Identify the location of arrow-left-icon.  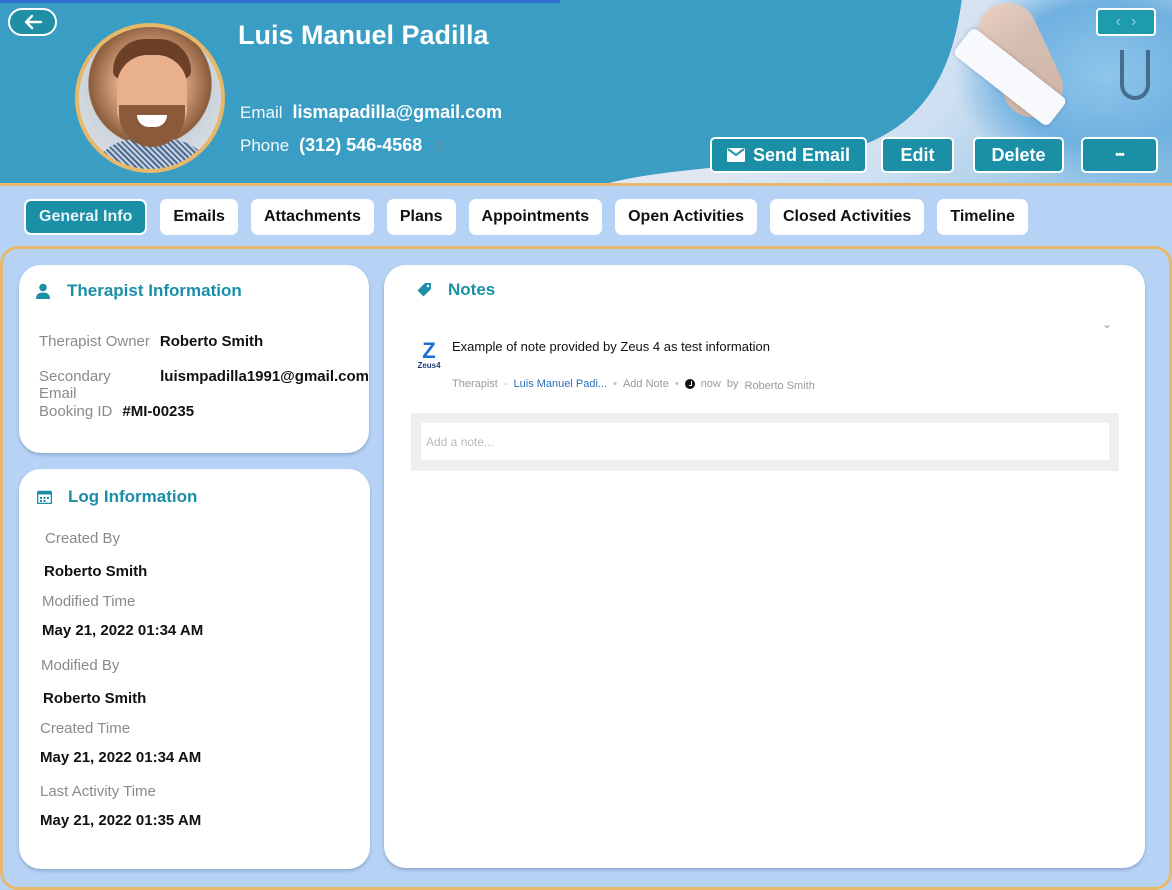
(33, 22).